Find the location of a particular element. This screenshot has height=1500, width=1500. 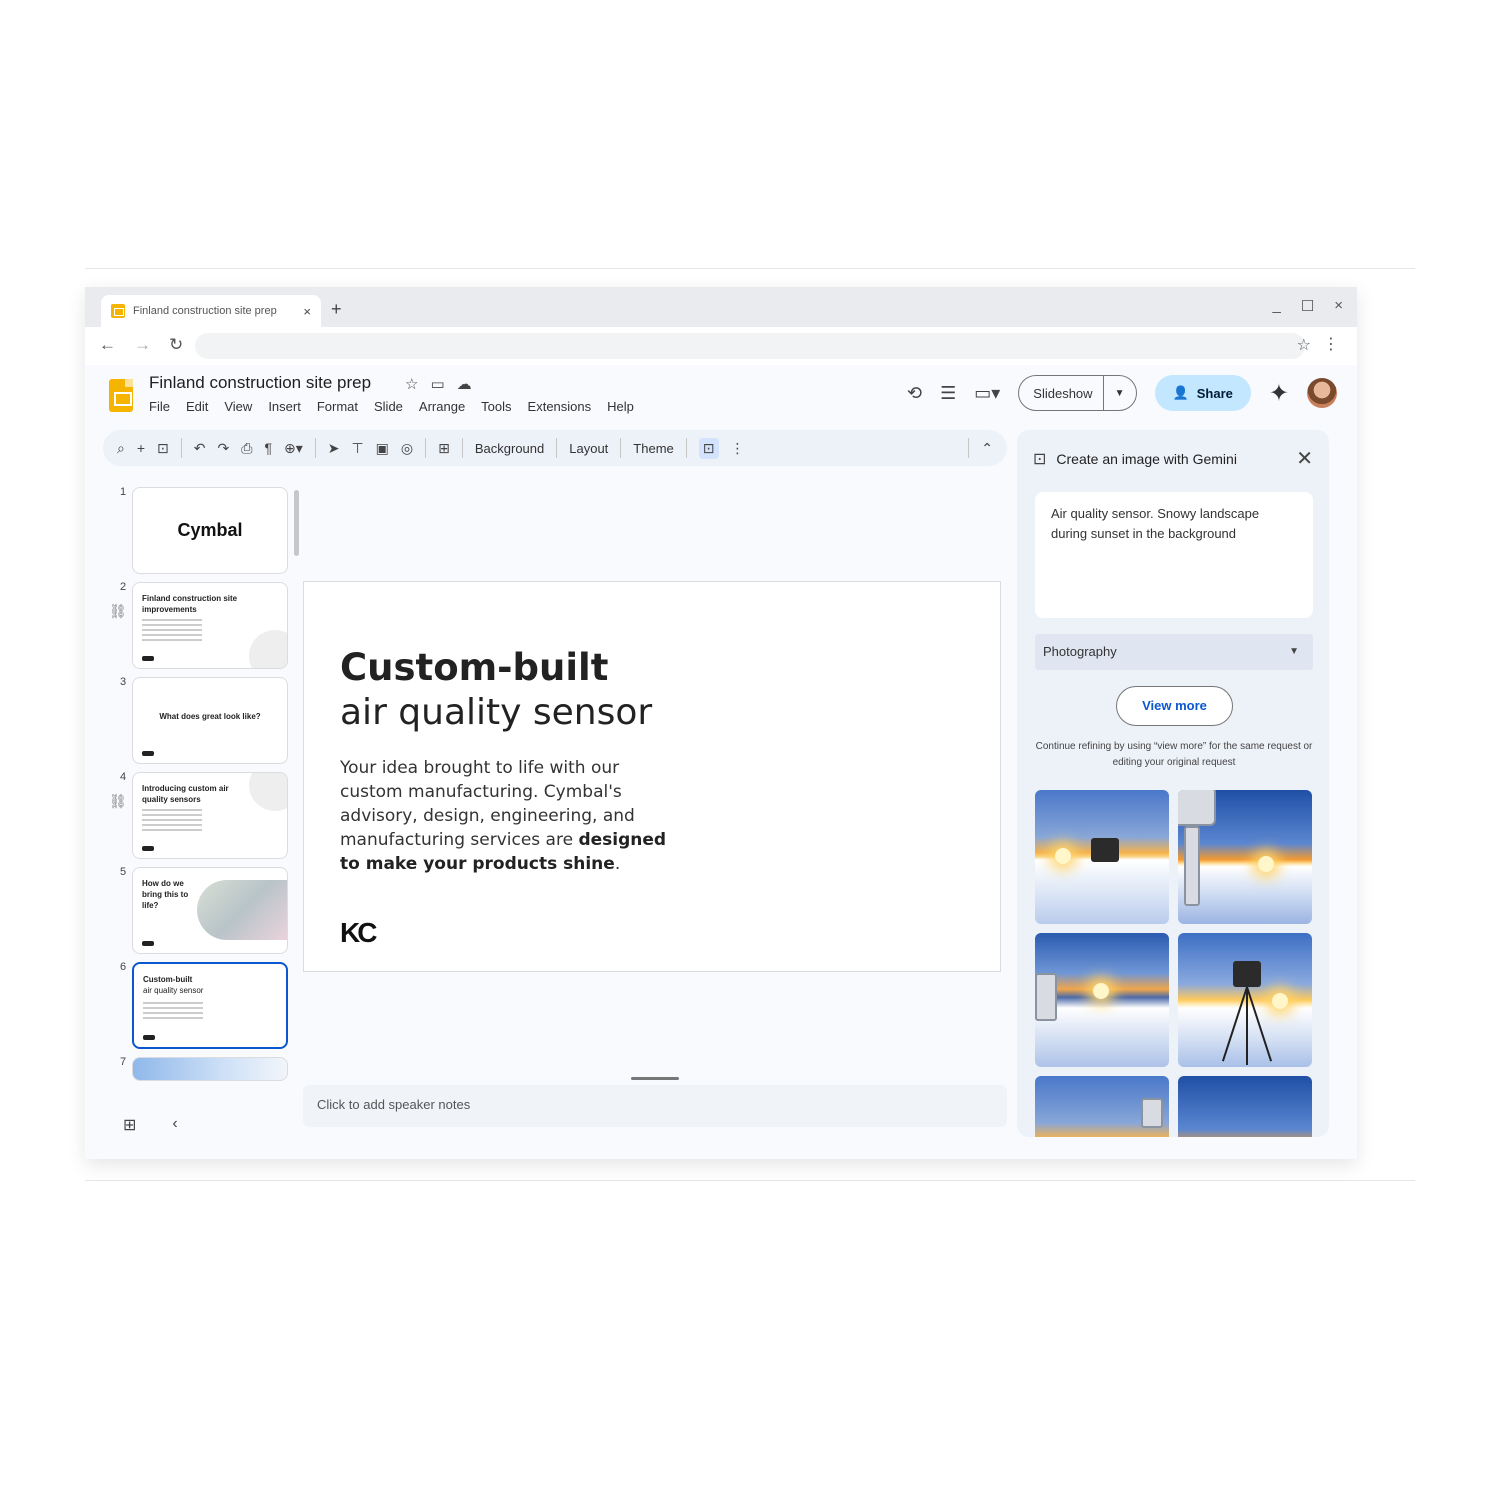

minimize-icon: _ is located at coordinates (1276, 306).